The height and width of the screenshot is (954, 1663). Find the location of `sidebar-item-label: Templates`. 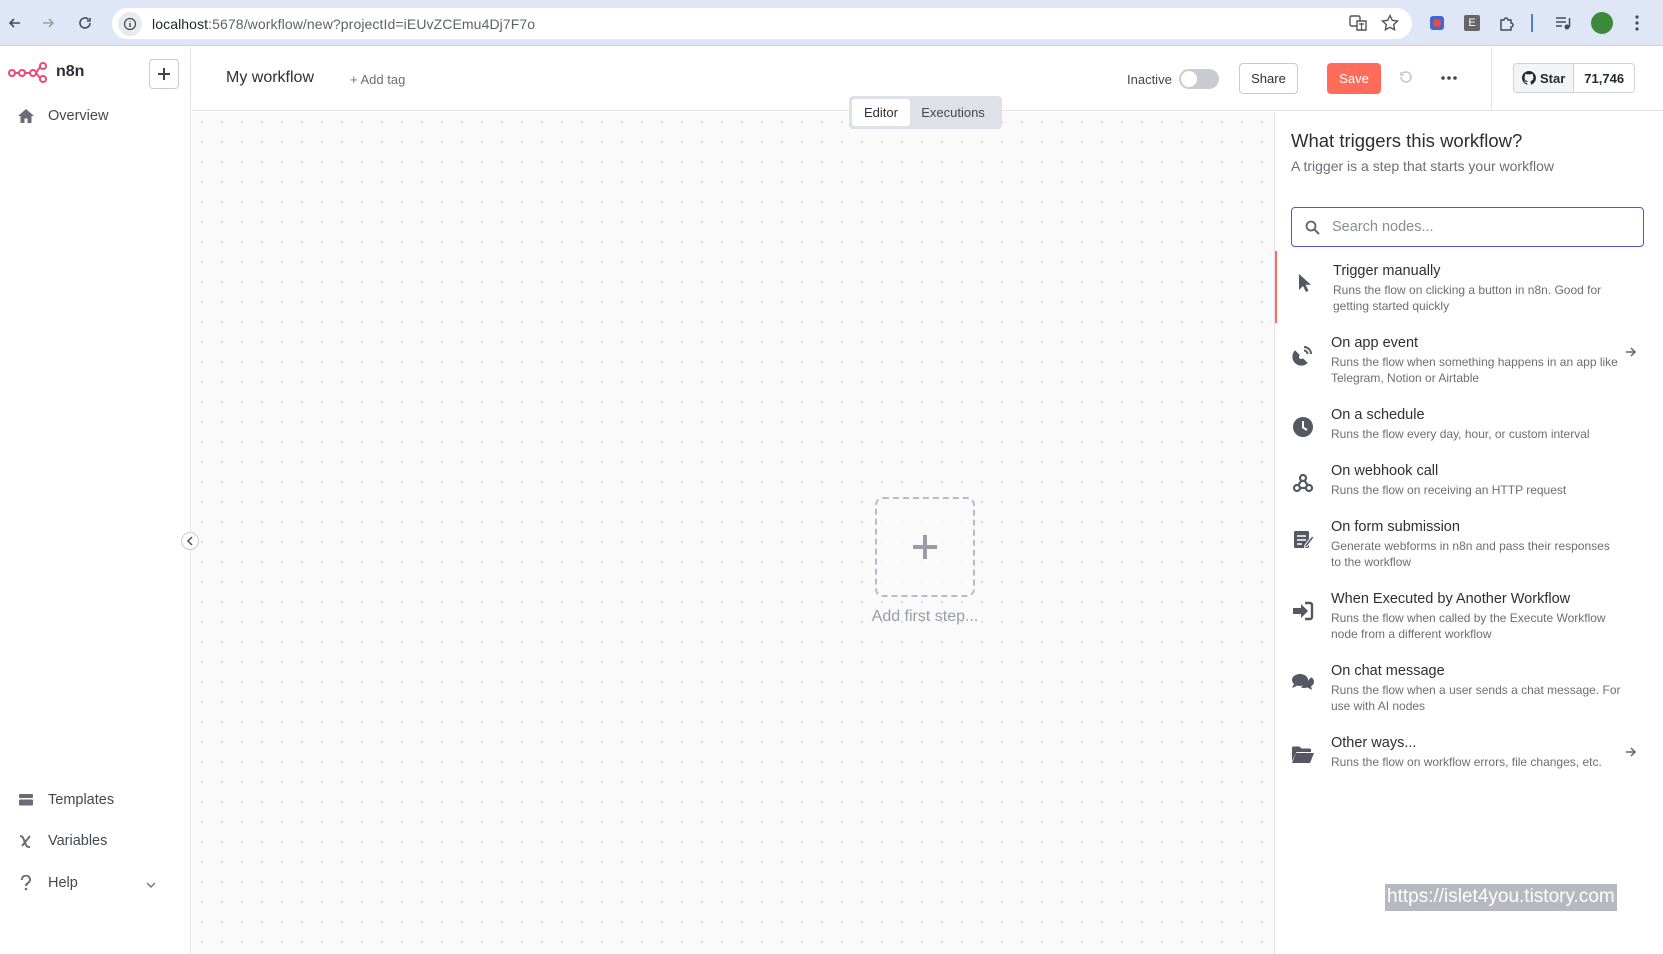

sidebar-item-label: Templates is located at coordinates (81, 800).